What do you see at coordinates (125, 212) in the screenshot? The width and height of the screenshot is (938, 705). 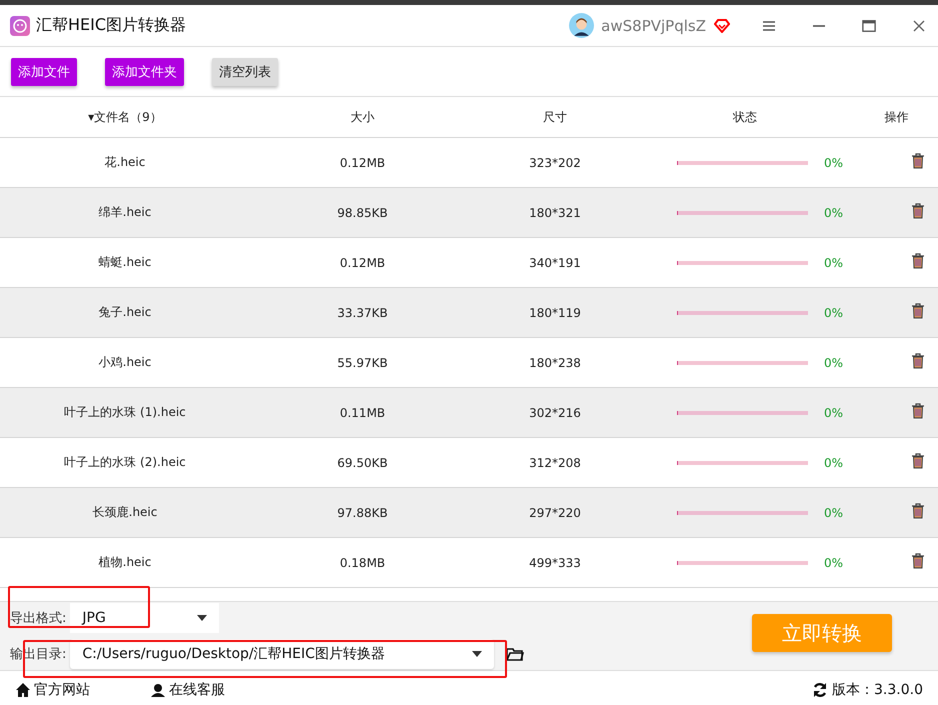 I see `file-name: 绵羊.heic` at bounding box center [125, 212].